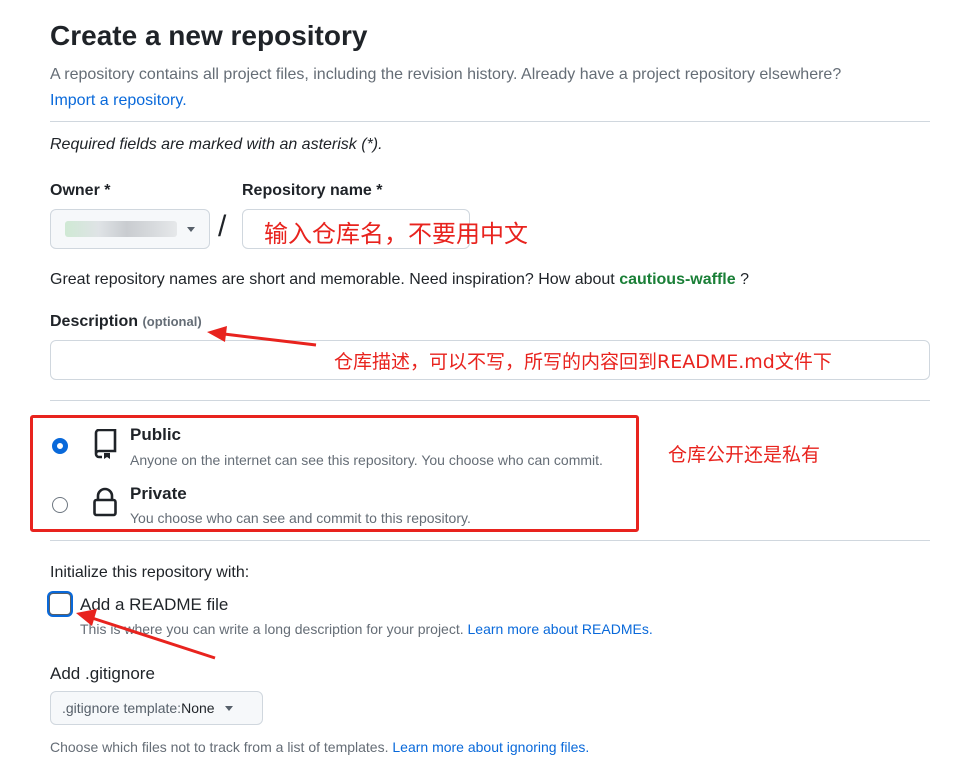 Image resolution: width=965 pixels, height=764 pixels. Describe the element at coordinates (146, 634) in the screenshot. I see `readme-arrow` at that location.